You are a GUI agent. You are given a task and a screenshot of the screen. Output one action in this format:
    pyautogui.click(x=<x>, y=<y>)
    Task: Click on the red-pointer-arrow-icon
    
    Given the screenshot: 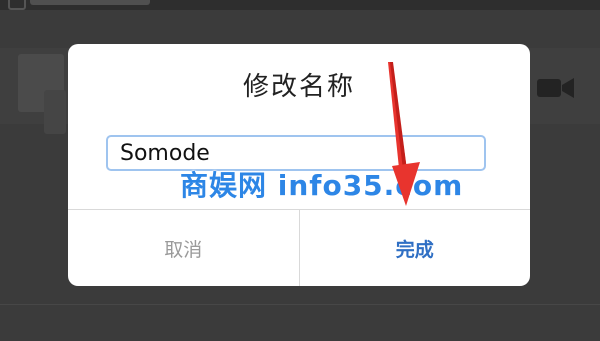 What is the action you would take?
    pyautogui.click(x=404, y=134)
    